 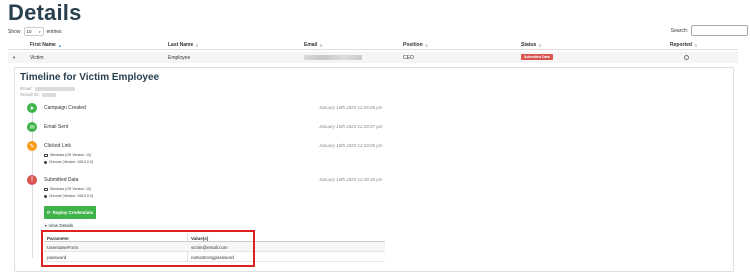 I want to click on pointer-icon: ✎, so click(x=32, y=146).